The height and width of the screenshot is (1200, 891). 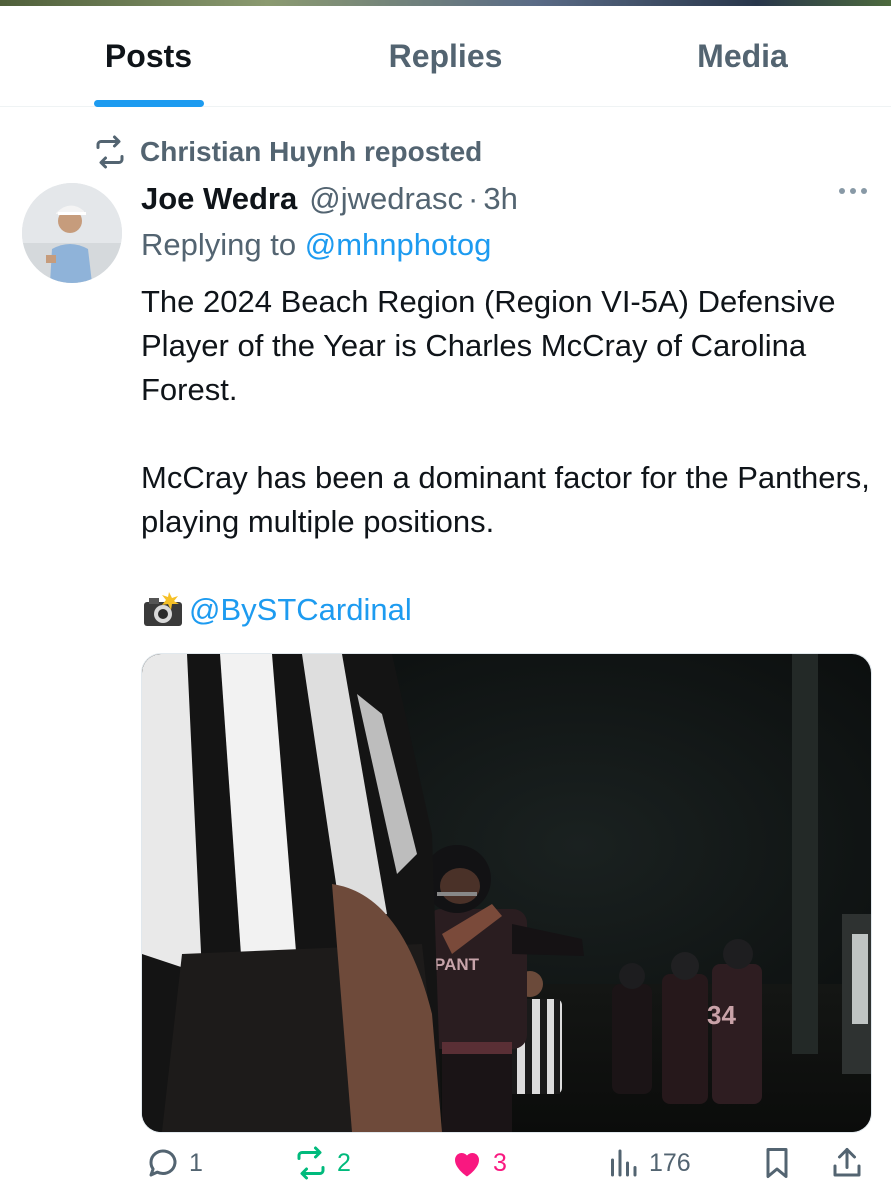 What do you see at coordinates (163, 609) in the screenshot?
I see `camera-flash-icon` at bounding box center [163, 609].